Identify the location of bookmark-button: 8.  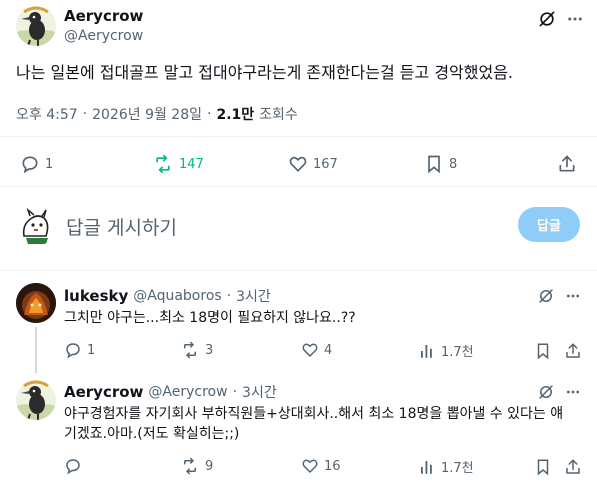
(440, 164).